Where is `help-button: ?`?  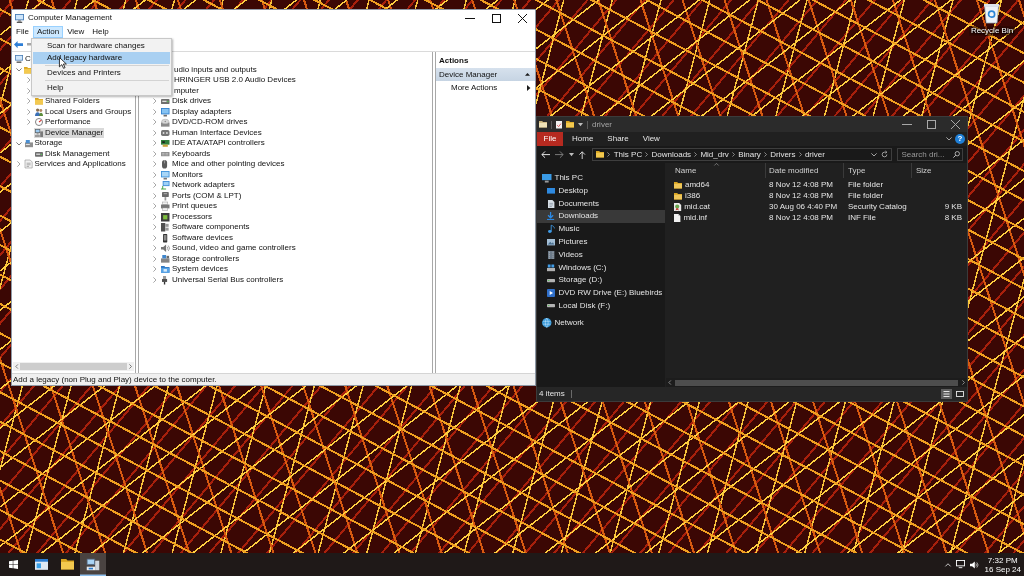 help-button: ? is located at coordinates (960, 139).